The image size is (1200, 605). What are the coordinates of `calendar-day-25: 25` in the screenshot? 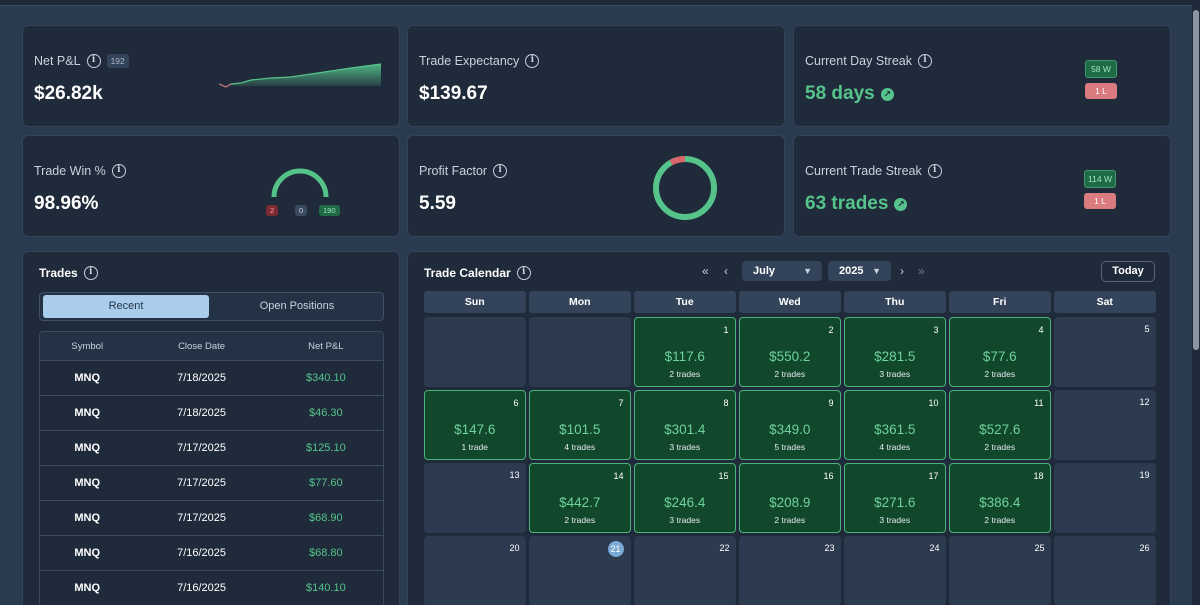 It's located at (1000, 570).